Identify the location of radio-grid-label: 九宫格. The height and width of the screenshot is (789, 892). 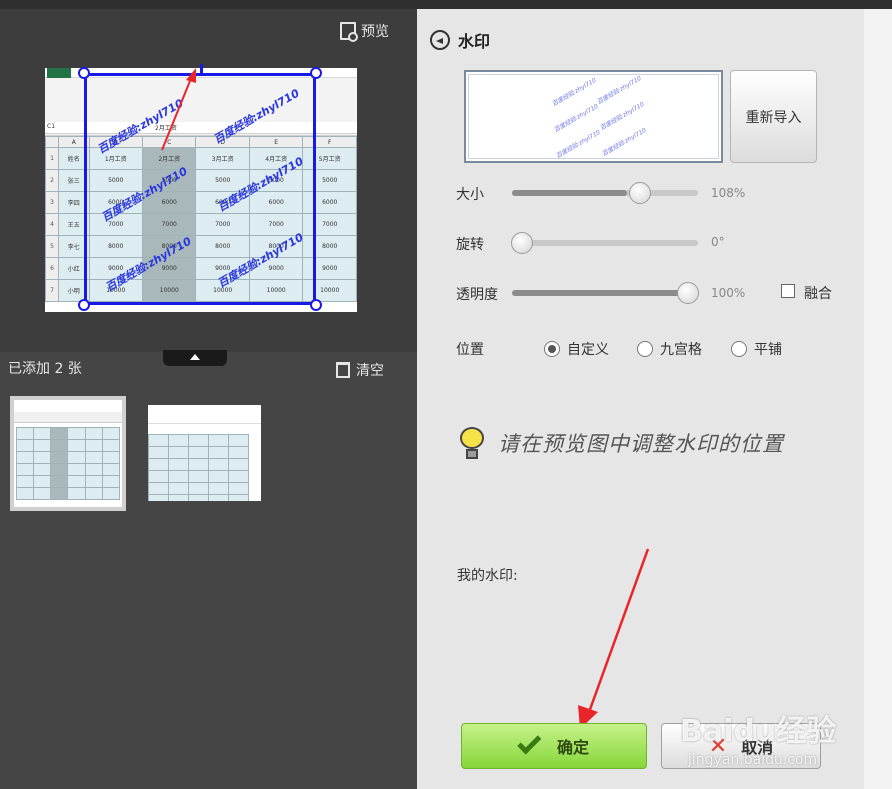
(681, 350).